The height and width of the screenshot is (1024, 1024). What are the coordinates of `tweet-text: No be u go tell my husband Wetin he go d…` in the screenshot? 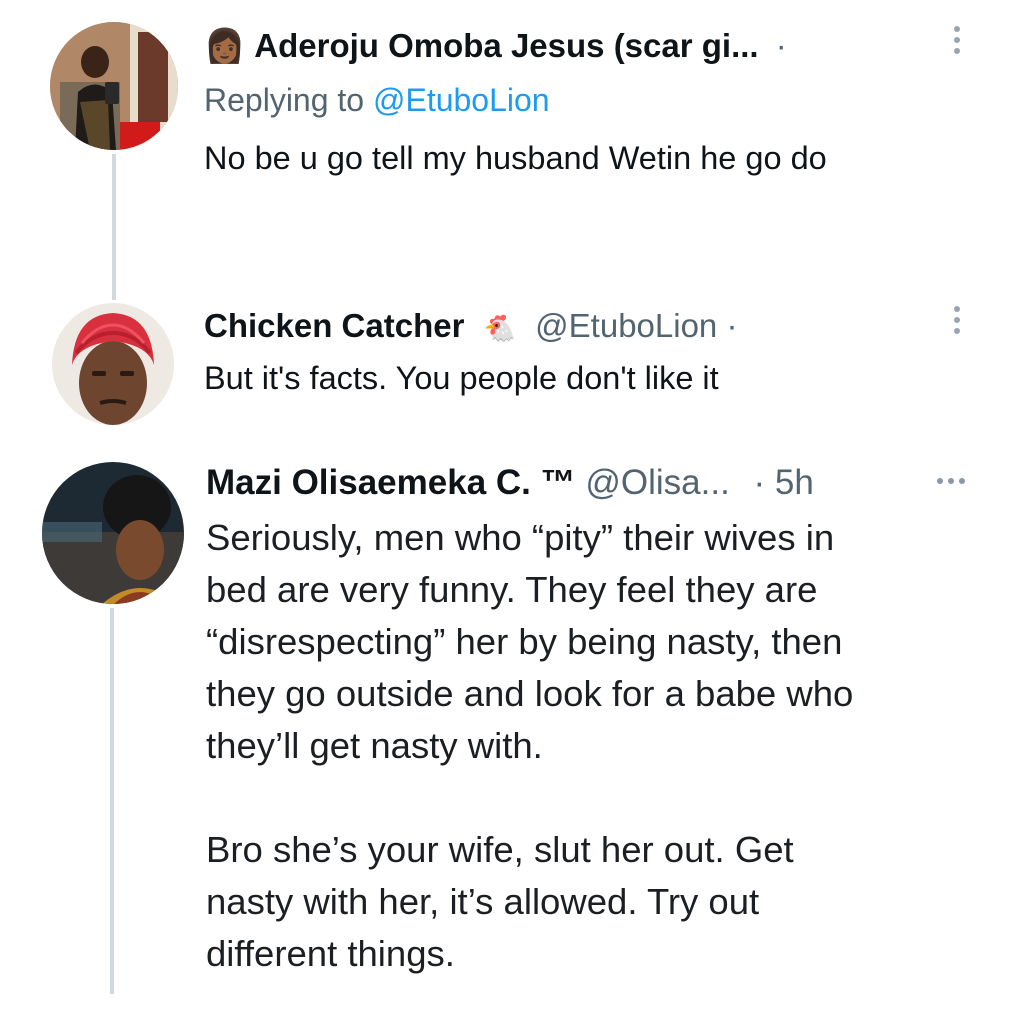 It's located at (515, 158).